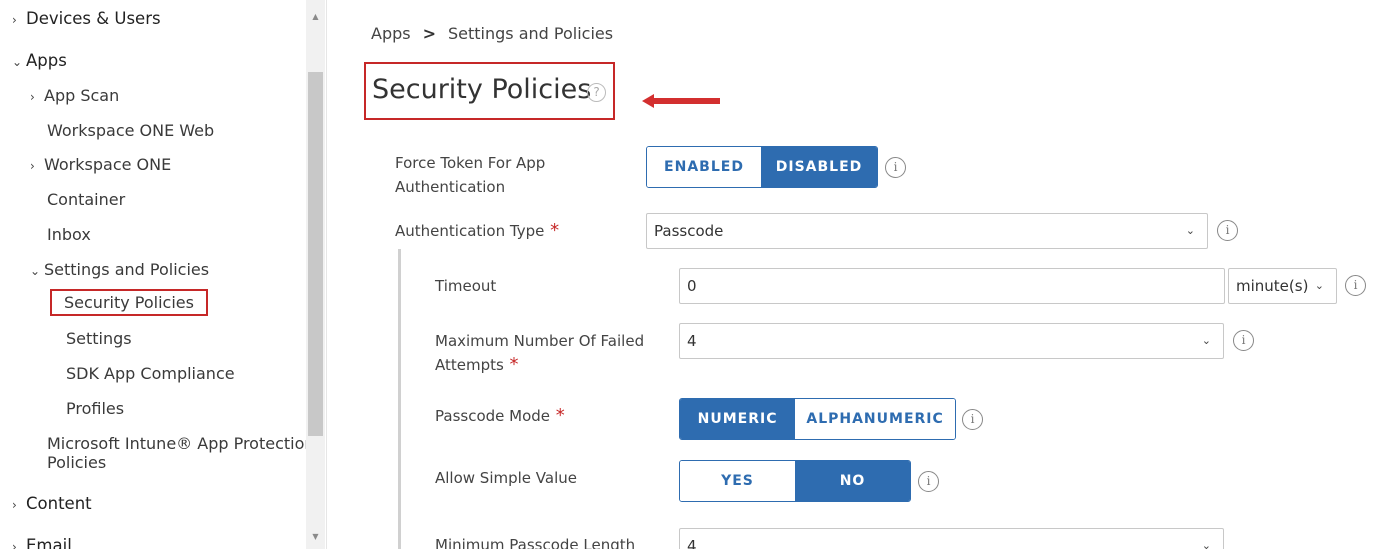 The width and height of the screenshot is (1381, 549). I want to click on sidebar-item-workspace-one-web: Workspace ONE Web, so click(130, 130).